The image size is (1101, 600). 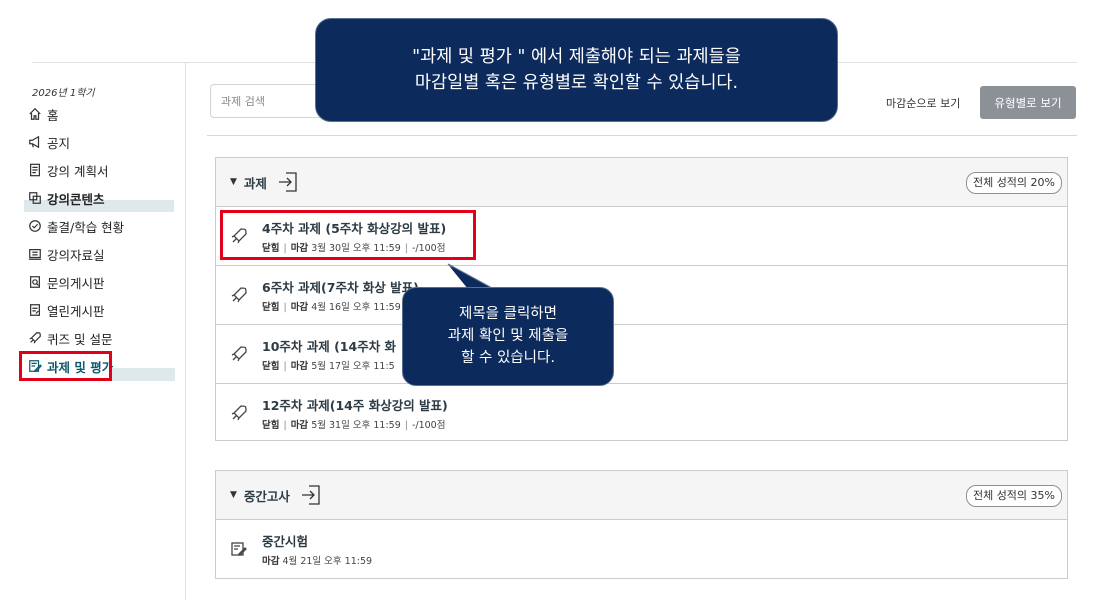 What do you see at coordinates (76, 199) in the screenshot?
I see `nav-content-label: 강의콘텐츠` at bounding box center [76, 199].